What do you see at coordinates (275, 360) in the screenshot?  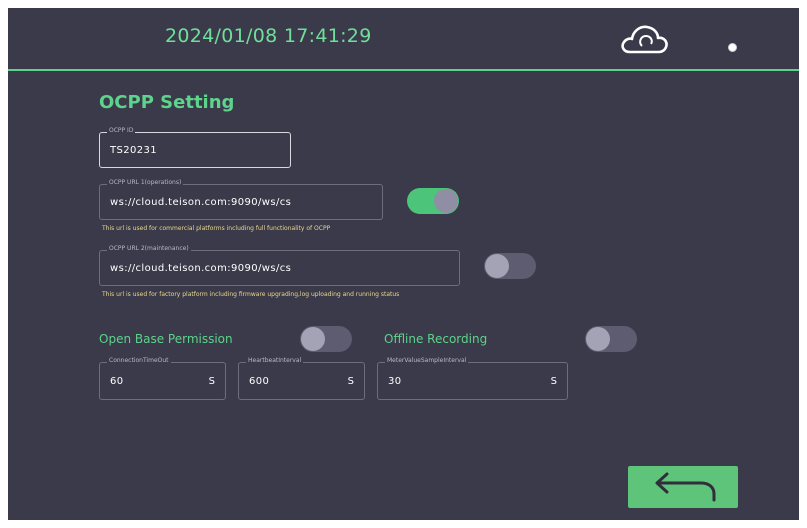 I see `heartbeat-interval-label: HeartbeatInterval` at bounding box center [275, 360].